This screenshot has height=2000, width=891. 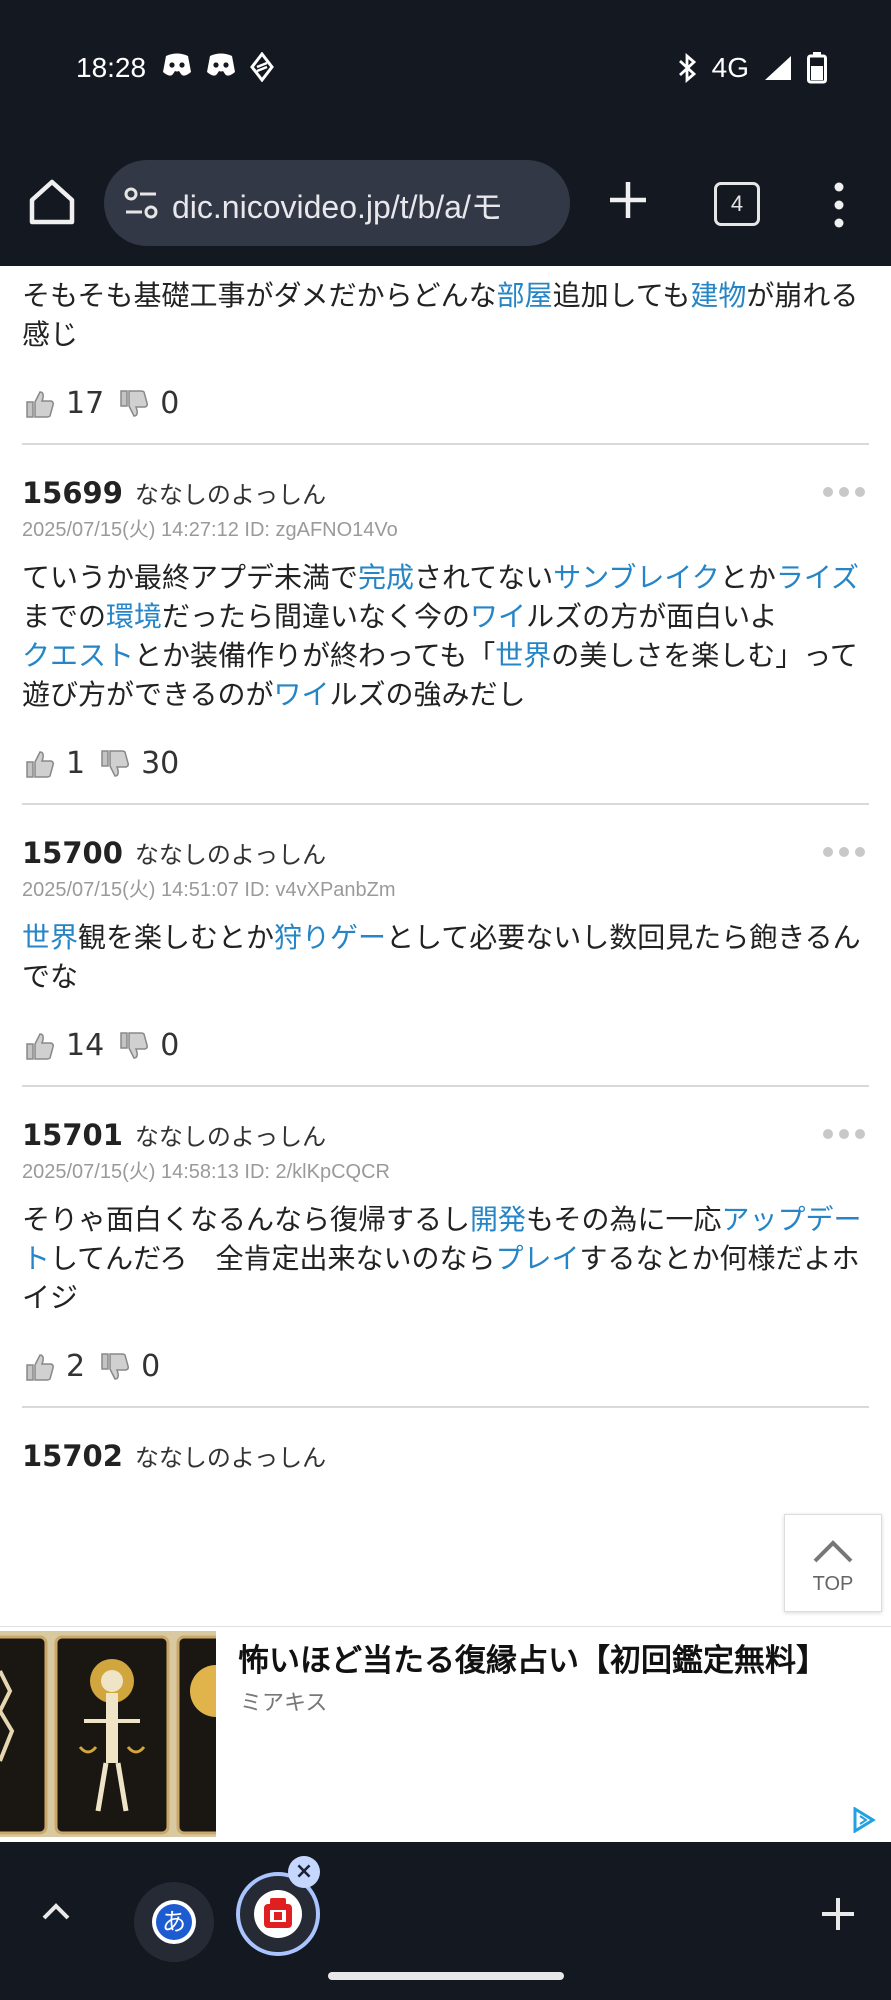 I want to click on good-count: 17, so click(x=85, y=403).